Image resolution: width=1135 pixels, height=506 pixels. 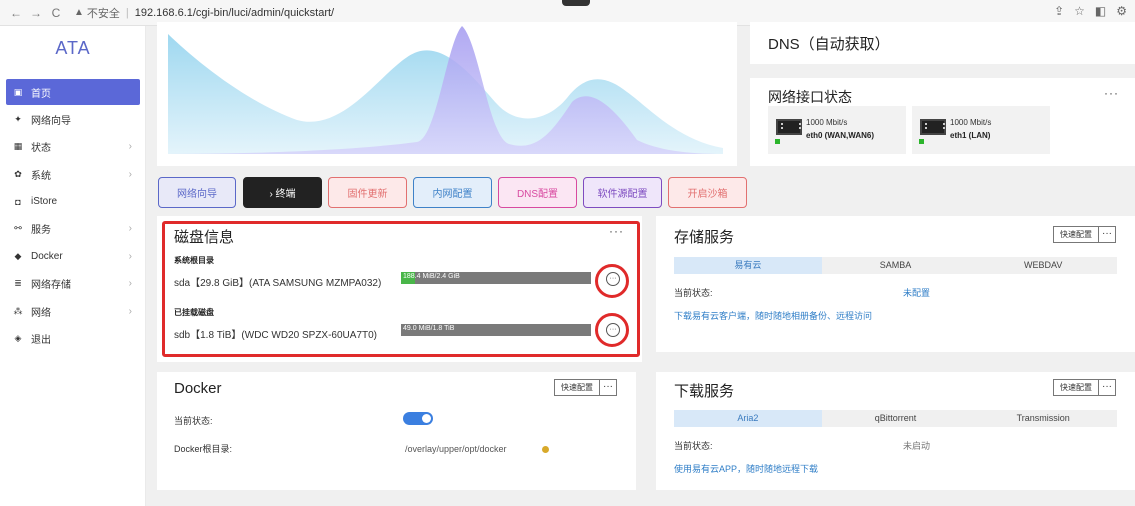 What do you see at coordinates (704, 237) in the screenshot?
I see `storage-title: 存储服务` at bounding box center [704, 237].